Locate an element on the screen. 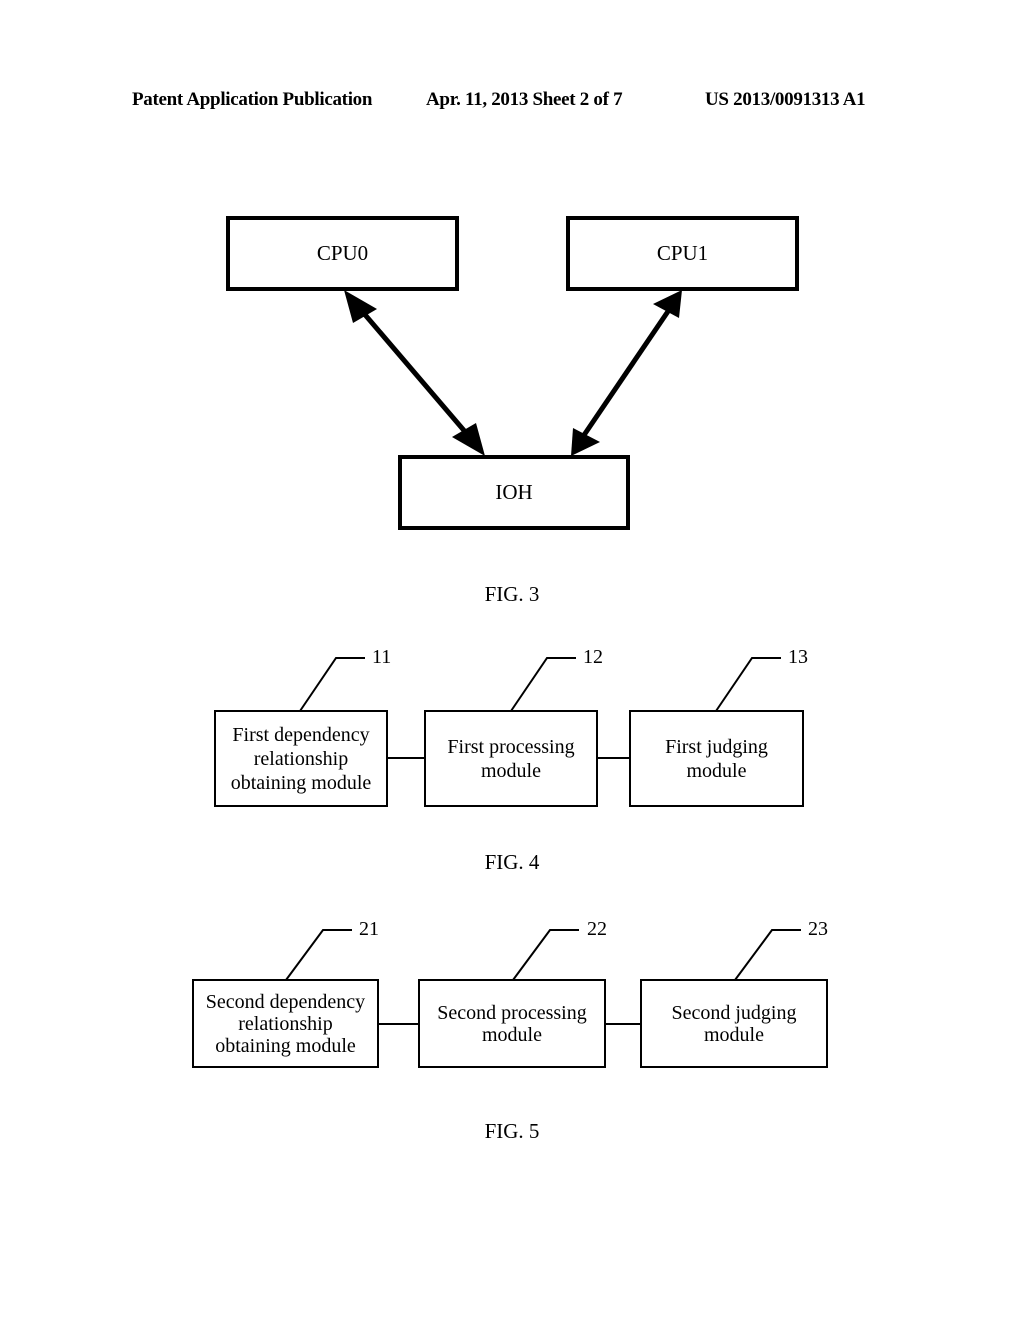  node-cpu1-label: CPU1 is located at coordinates (682, 253).